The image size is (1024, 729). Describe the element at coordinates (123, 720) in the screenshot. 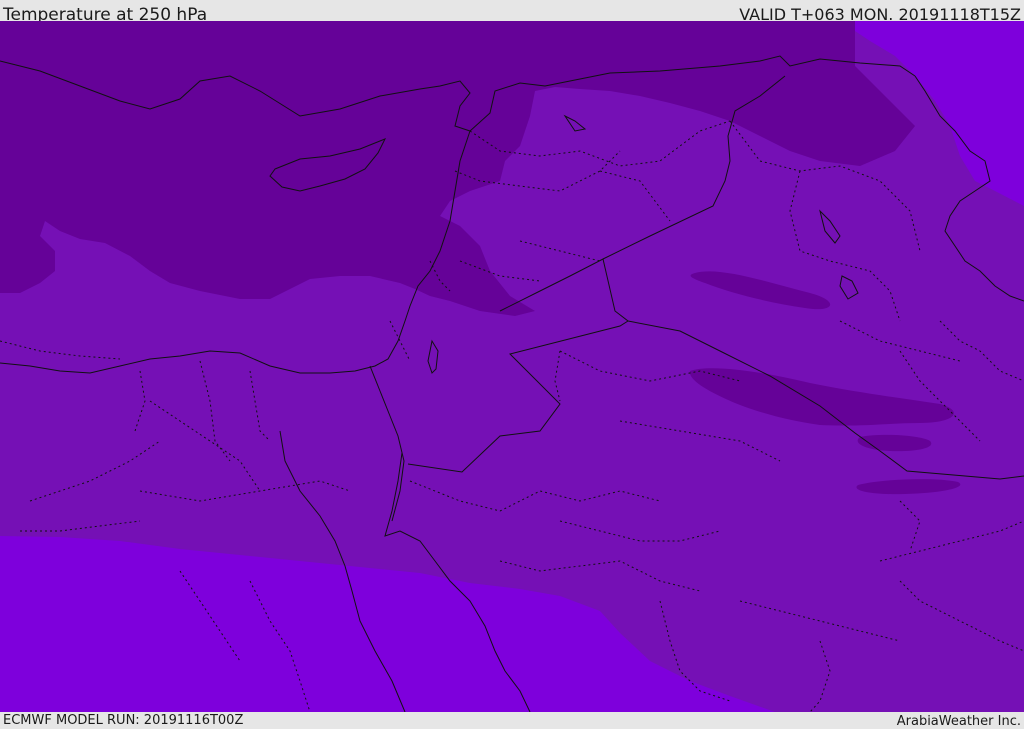

I see `model-run: ECMWF MODEL RUN: 20191116T00Z` at that location.